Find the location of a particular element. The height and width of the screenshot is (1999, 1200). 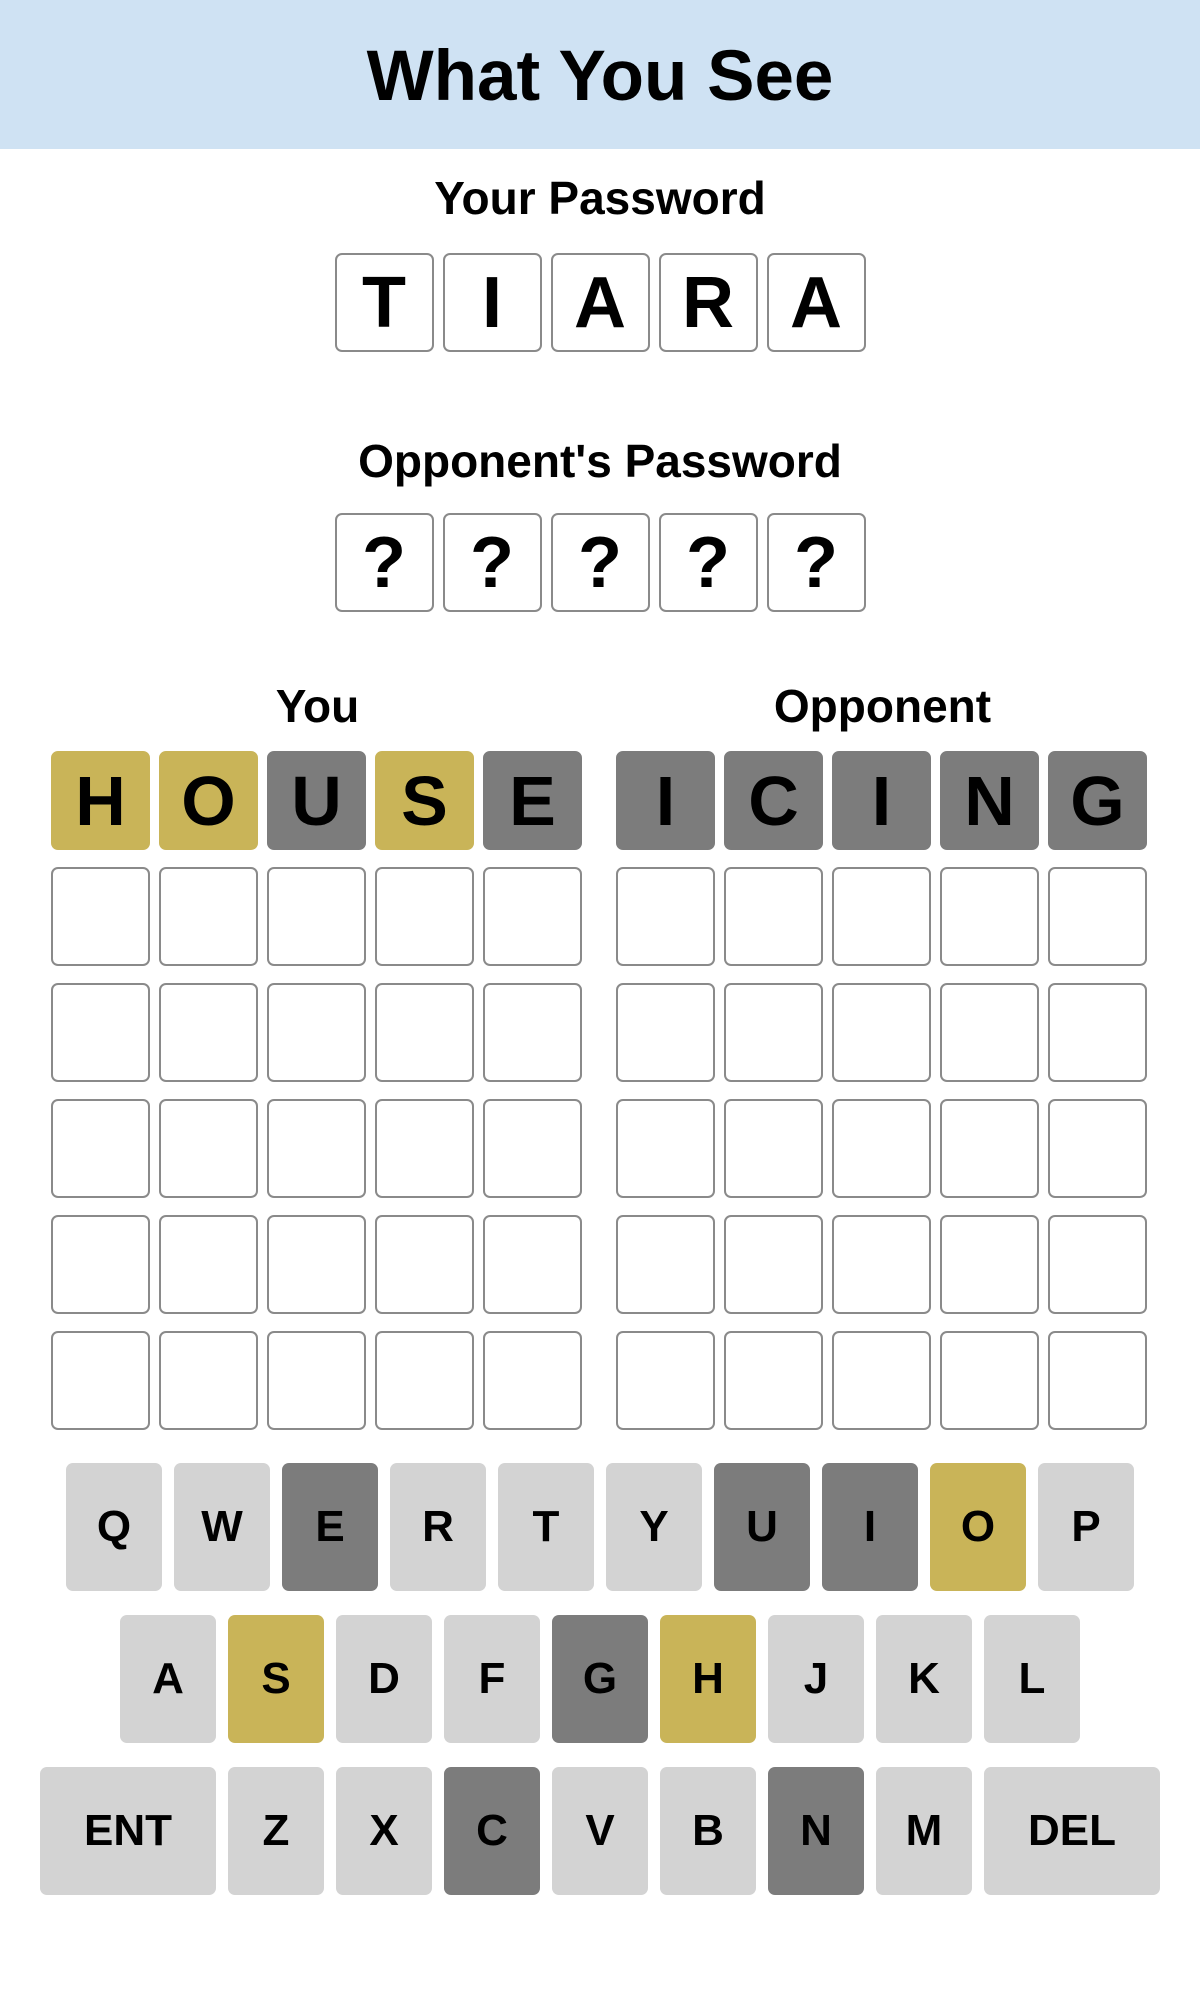

key-g: G is located at coordinates (600, 1679).